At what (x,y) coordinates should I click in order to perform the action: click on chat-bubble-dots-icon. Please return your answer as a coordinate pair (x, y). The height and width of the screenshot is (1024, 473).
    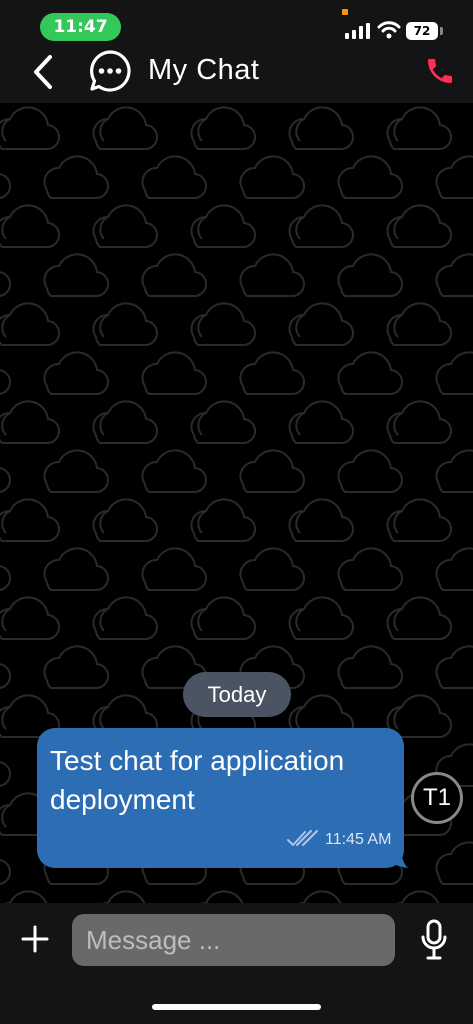
    Looking at the image, I should click on (110, 71).